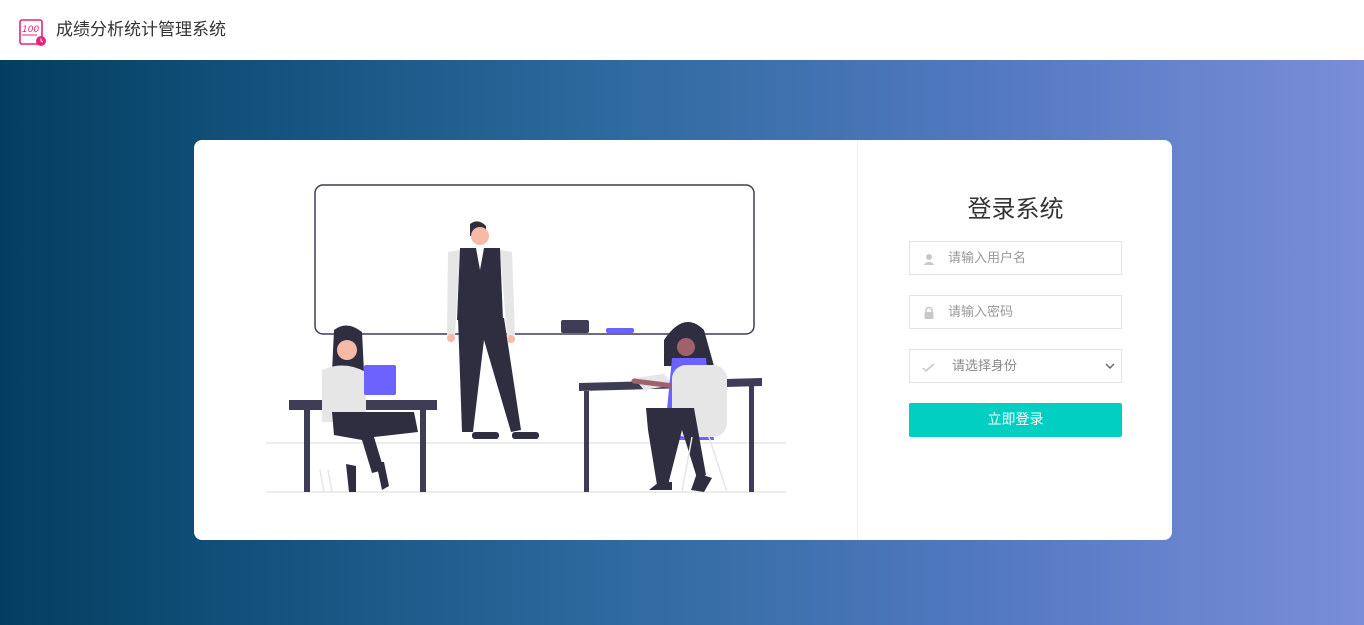 This screenshot has height=625, width=1364. What do you see at coordinates (141, 30) in the screenshot?
I see `app-title: 成绩分析统计管理系统` at bounding box center [141, 30].